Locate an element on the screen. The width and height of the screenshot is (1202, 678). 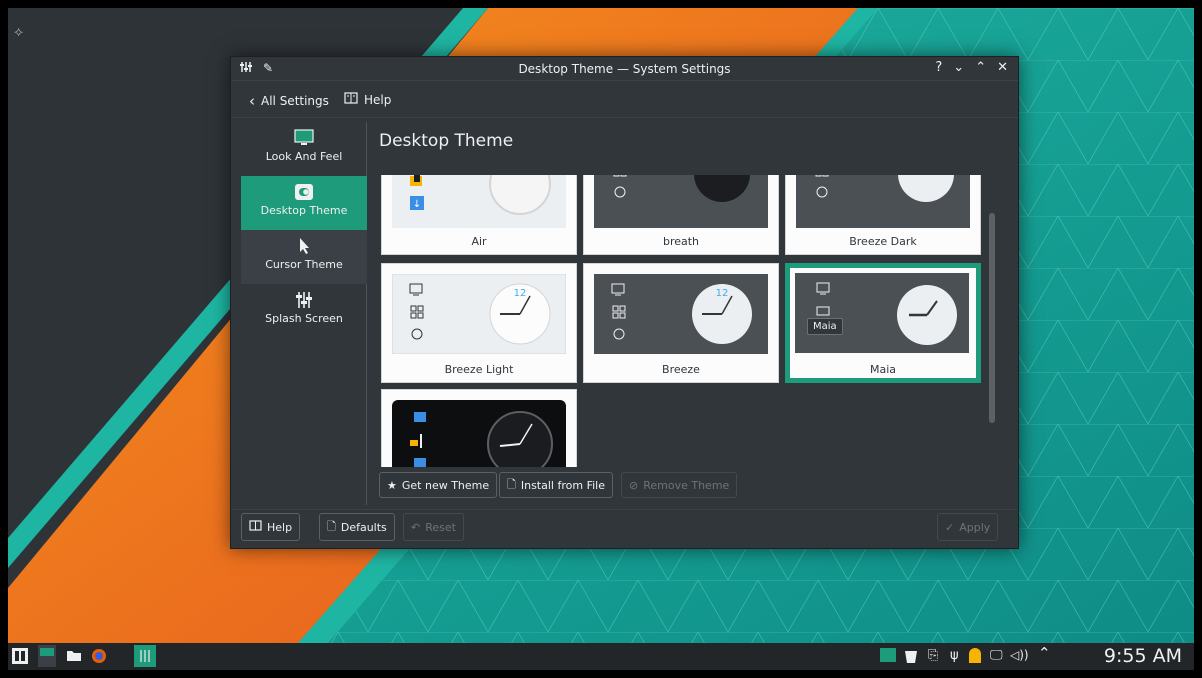
sidebar-item-desktop-theme: Desktop Theme is located at coordinates (304, 203).